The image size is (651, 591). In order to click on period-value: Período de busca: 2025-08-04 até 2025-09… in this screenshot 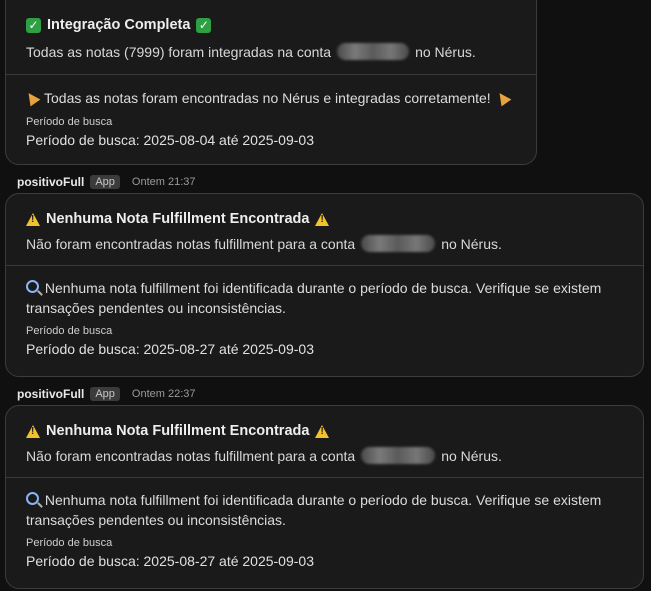, I will do `click(170, 140)`.